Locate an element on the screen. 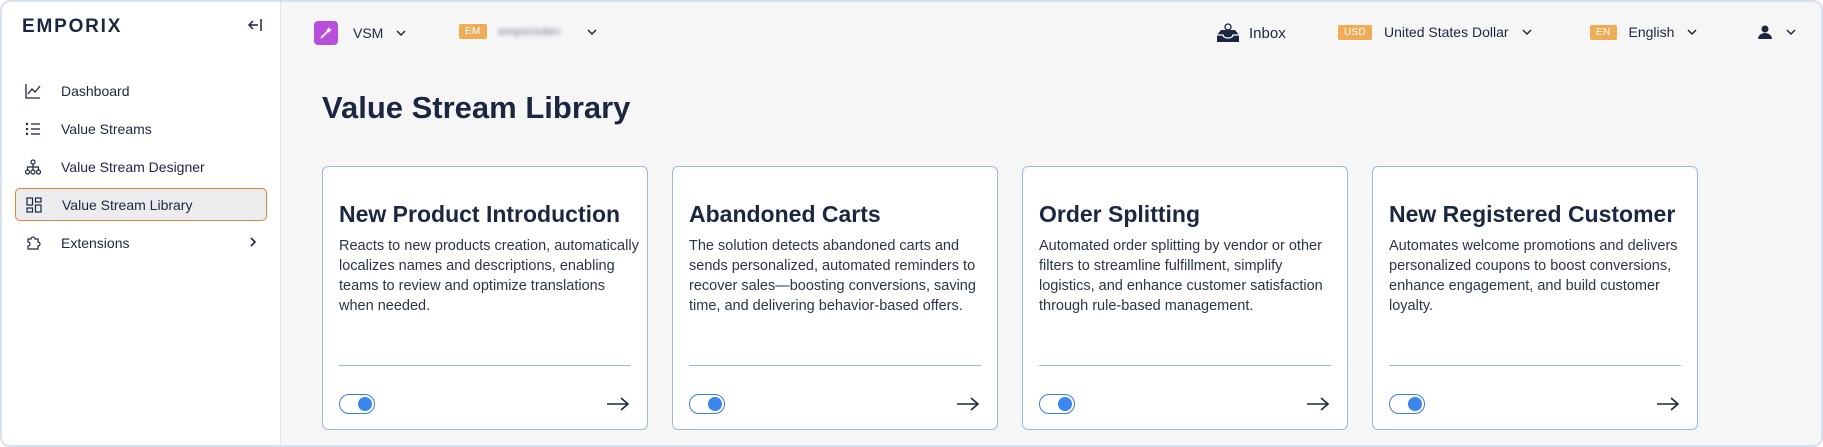 The height and width of the screenshot is (447, 1823). tenant-selector: EM emporixdev is located at coordinates (528, 31).